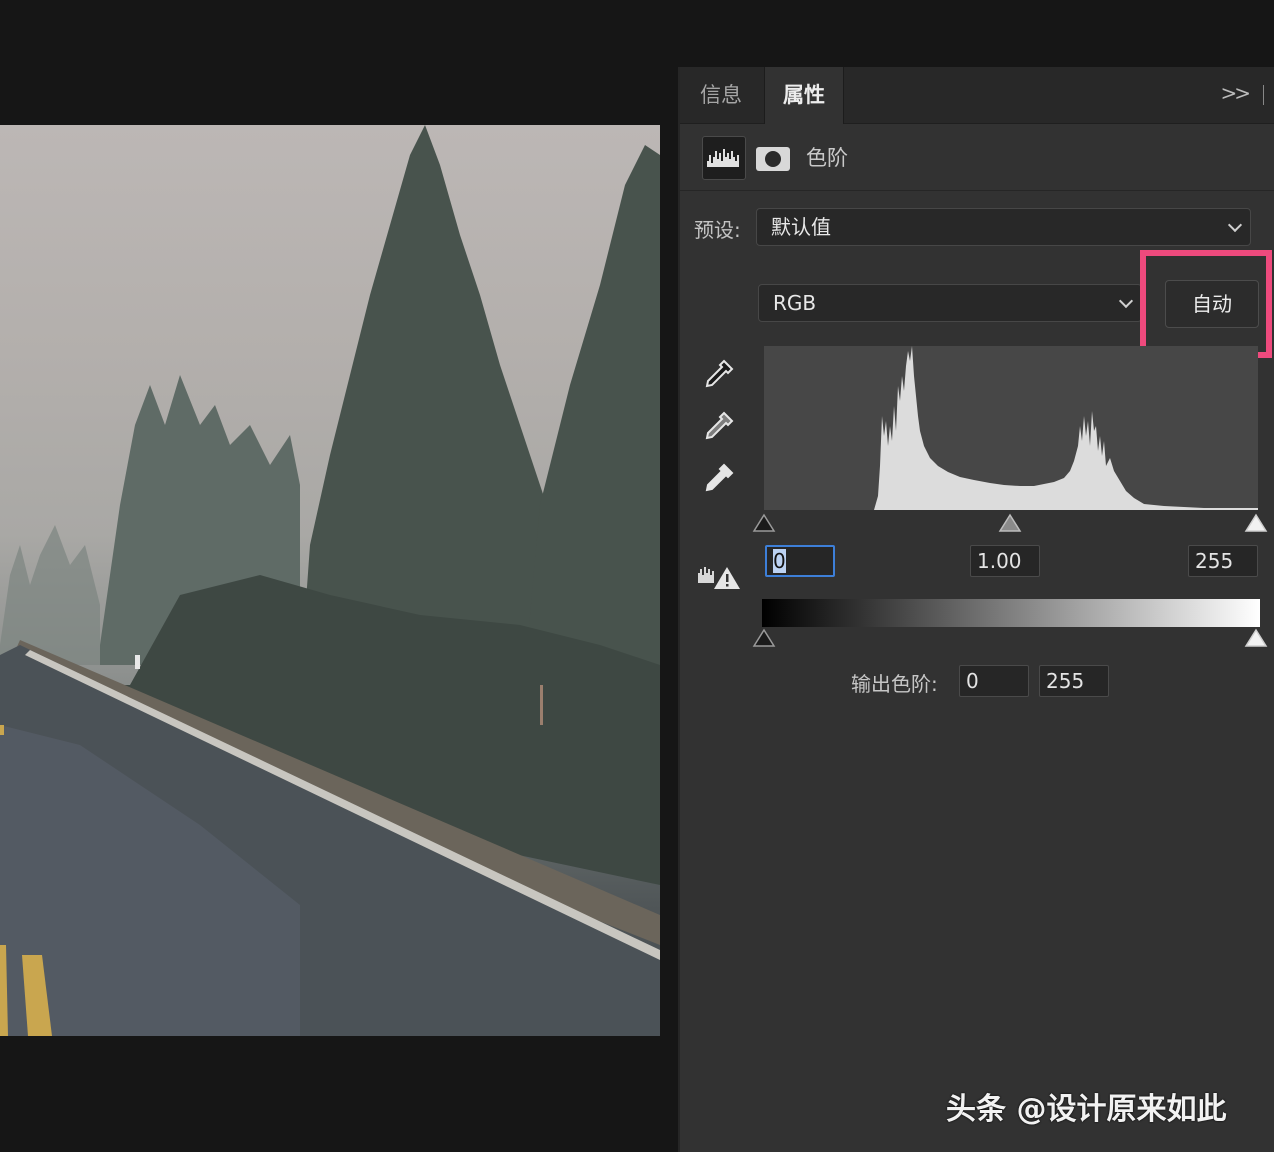  Describe the element at coordinates (1086, 1109) in the screenshot. I see `watermark-text: 头条 @设计原来如此` at that location.